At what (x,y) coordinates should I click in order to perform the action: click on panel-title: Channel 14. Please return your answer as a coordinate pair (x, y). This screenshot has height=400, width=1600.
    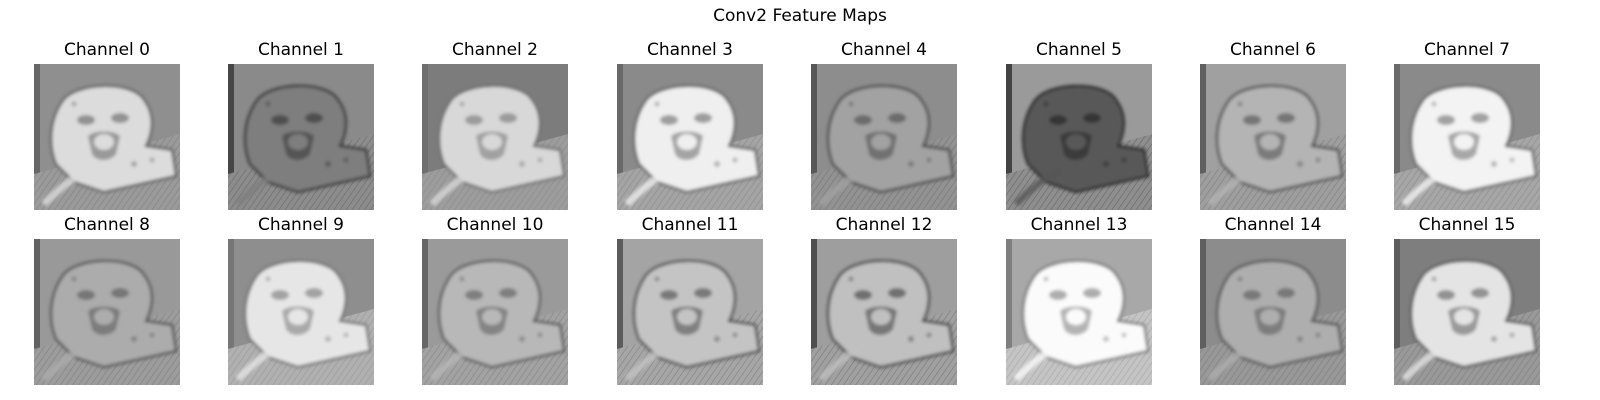
    Looking at the image, I should click on (1273, 225).